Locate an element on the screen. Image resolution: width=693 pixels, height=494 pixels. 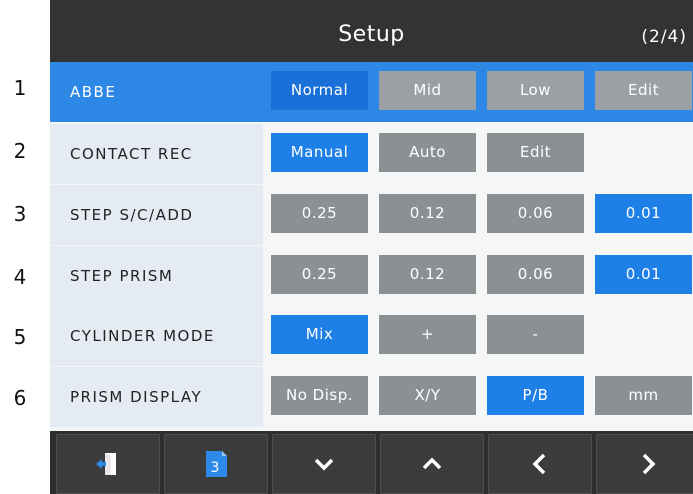
option-button: P/B is located at coordinates (535, 395).